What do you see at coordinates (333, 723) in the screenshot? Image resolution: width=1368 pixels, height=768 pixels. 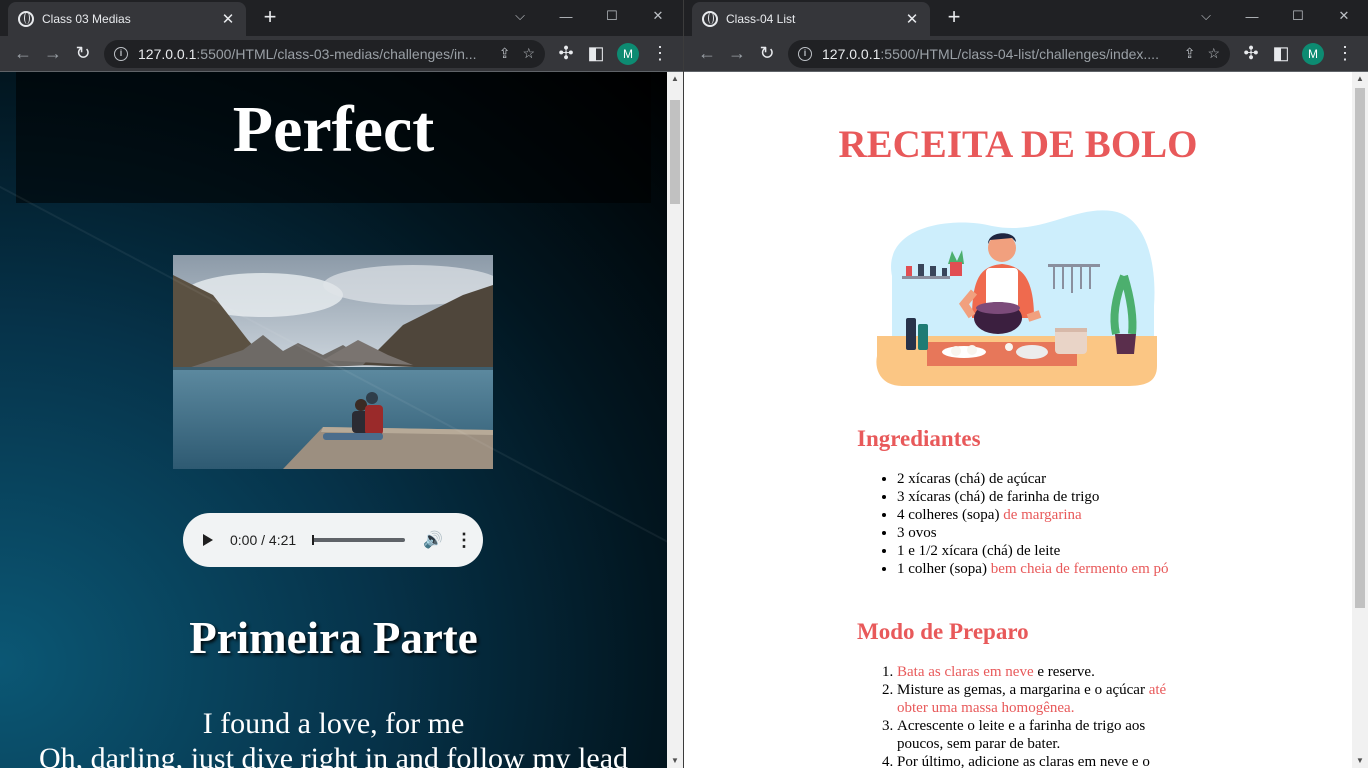 I see `lyrics-line: I found a love, for me` at bounding box center [333, 723].